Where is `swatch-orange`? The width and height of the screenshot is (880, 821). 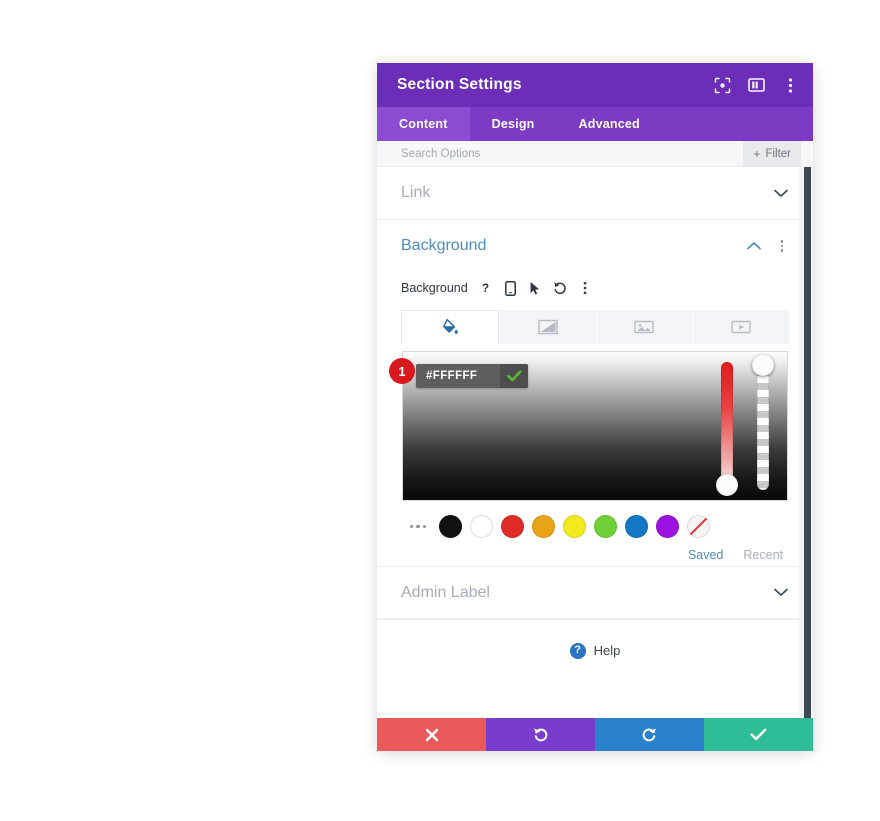
swatch-orange is located at coordinates (543, 526).